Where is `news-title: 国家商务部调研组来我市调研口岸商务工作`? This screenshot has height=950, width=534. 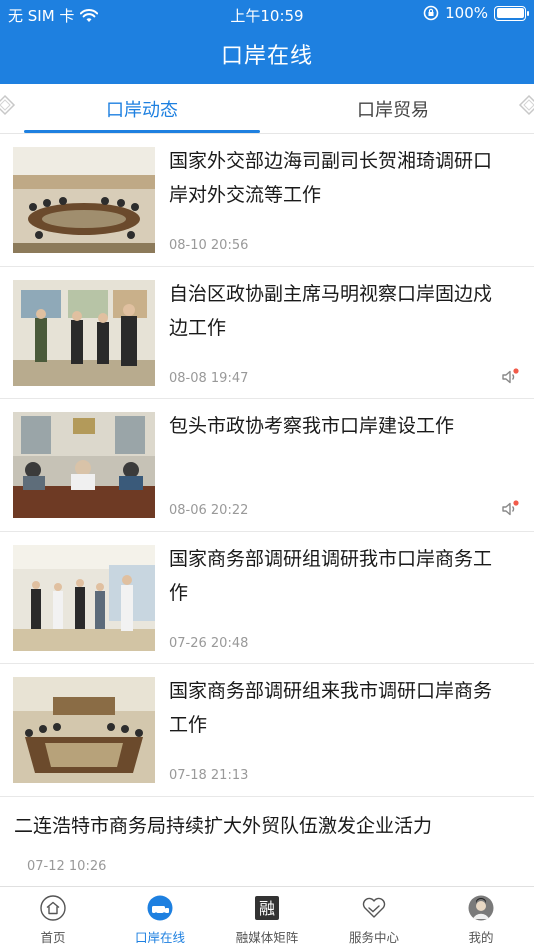
news-title: 国家商务部调研组来我市调研口岸商务工作 is located at coordinates (331, 708).